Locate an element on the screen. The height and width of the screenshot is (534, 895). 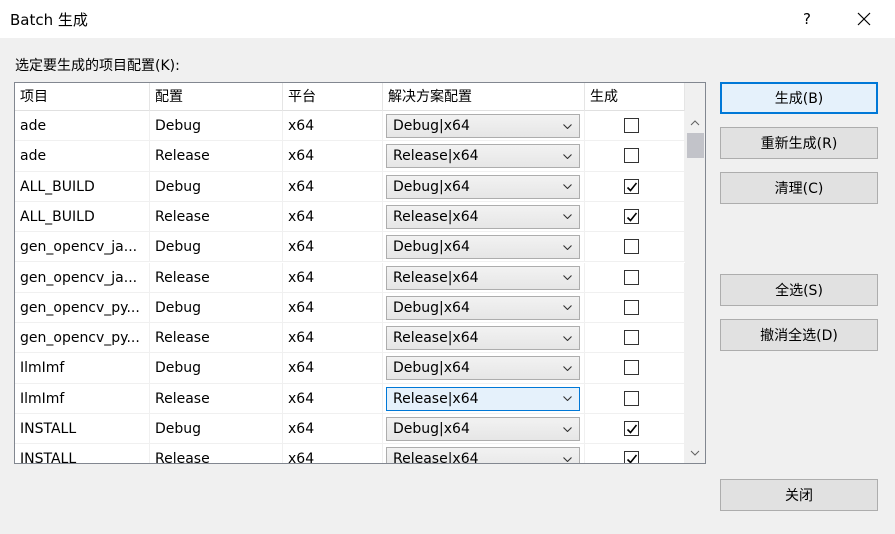
help-button: ? is located at coordinates (807, 19).